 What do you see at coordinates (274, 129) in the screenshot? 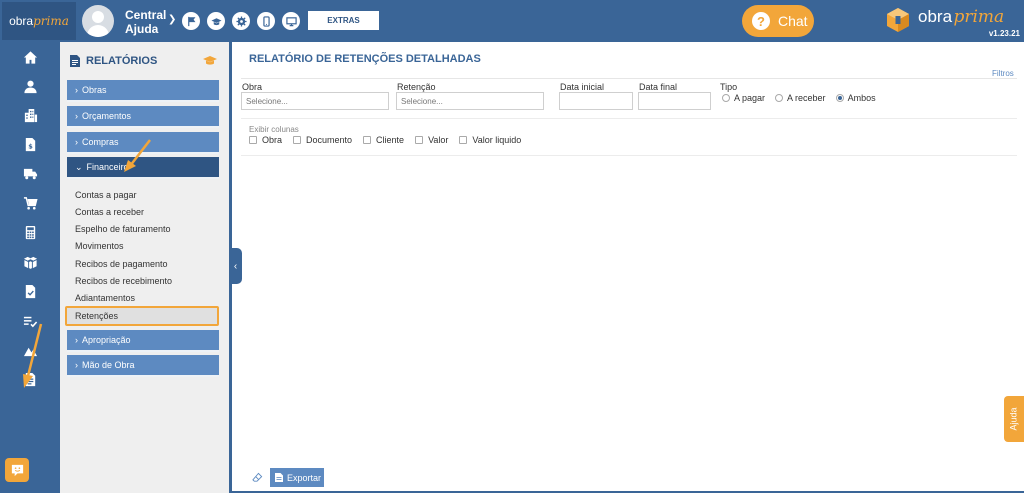
I see `exibir-colunas-label: Exibir colunas` at bounding box center [274, 129].